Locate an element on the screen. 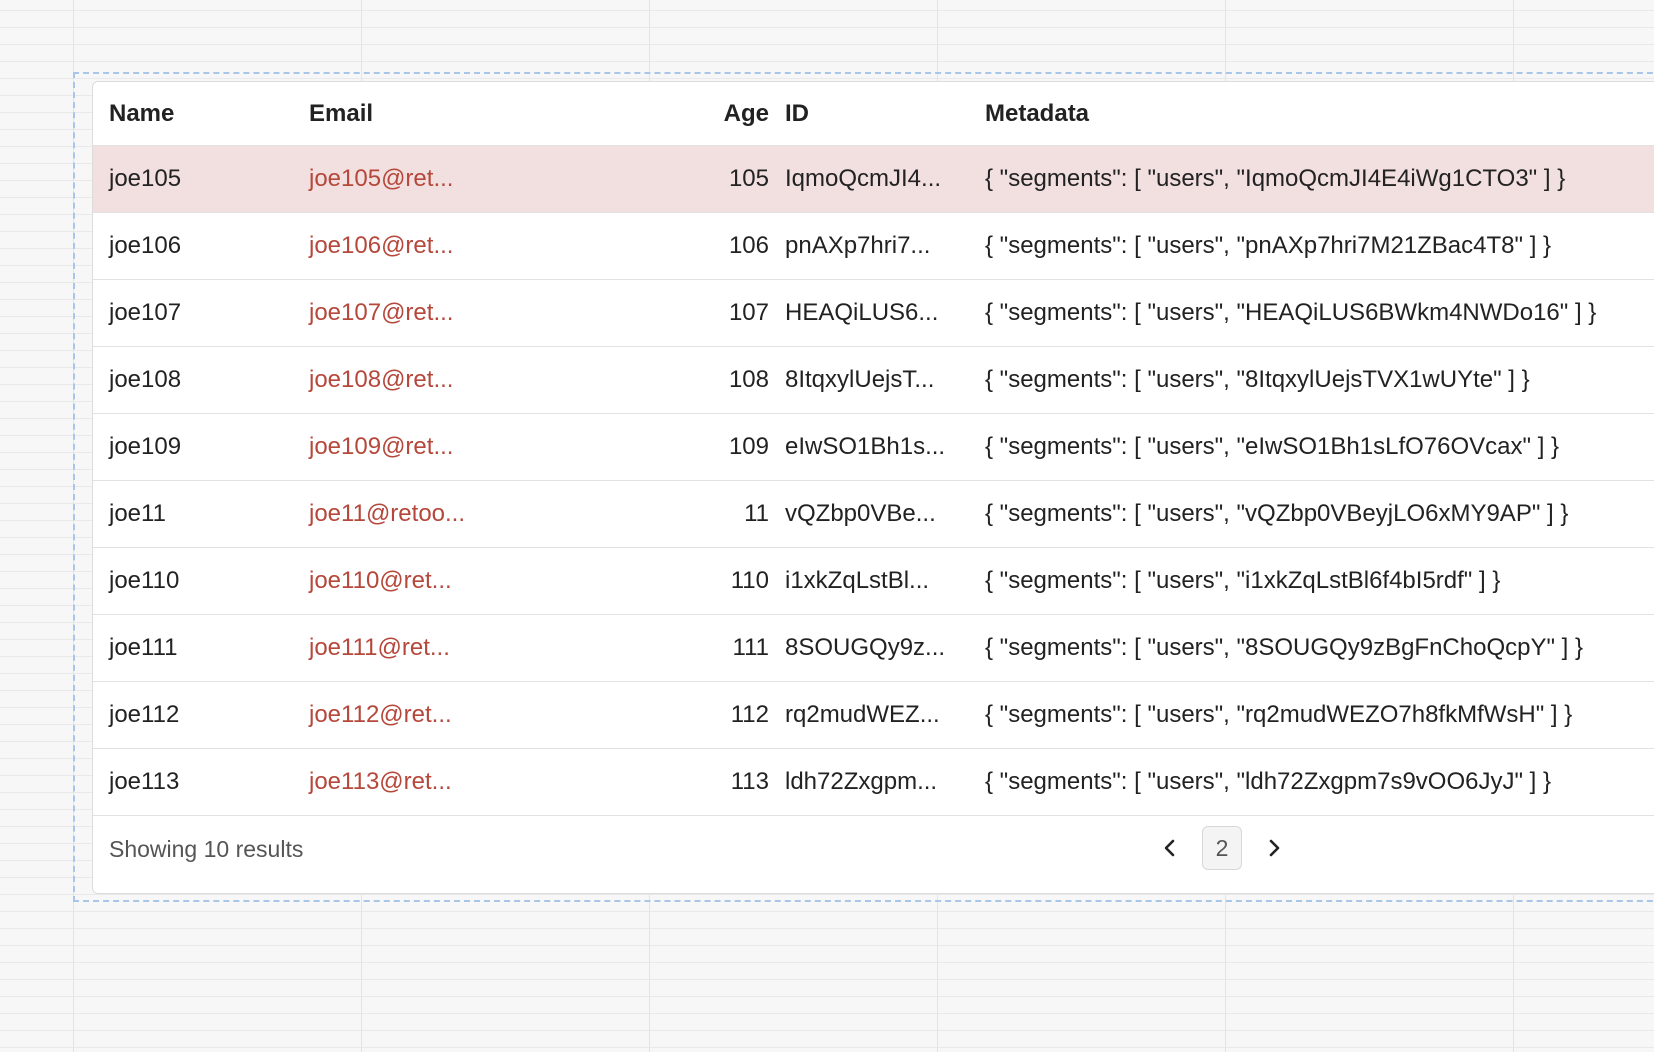  name-cell: joe11 is located at coordinates (137, 513).